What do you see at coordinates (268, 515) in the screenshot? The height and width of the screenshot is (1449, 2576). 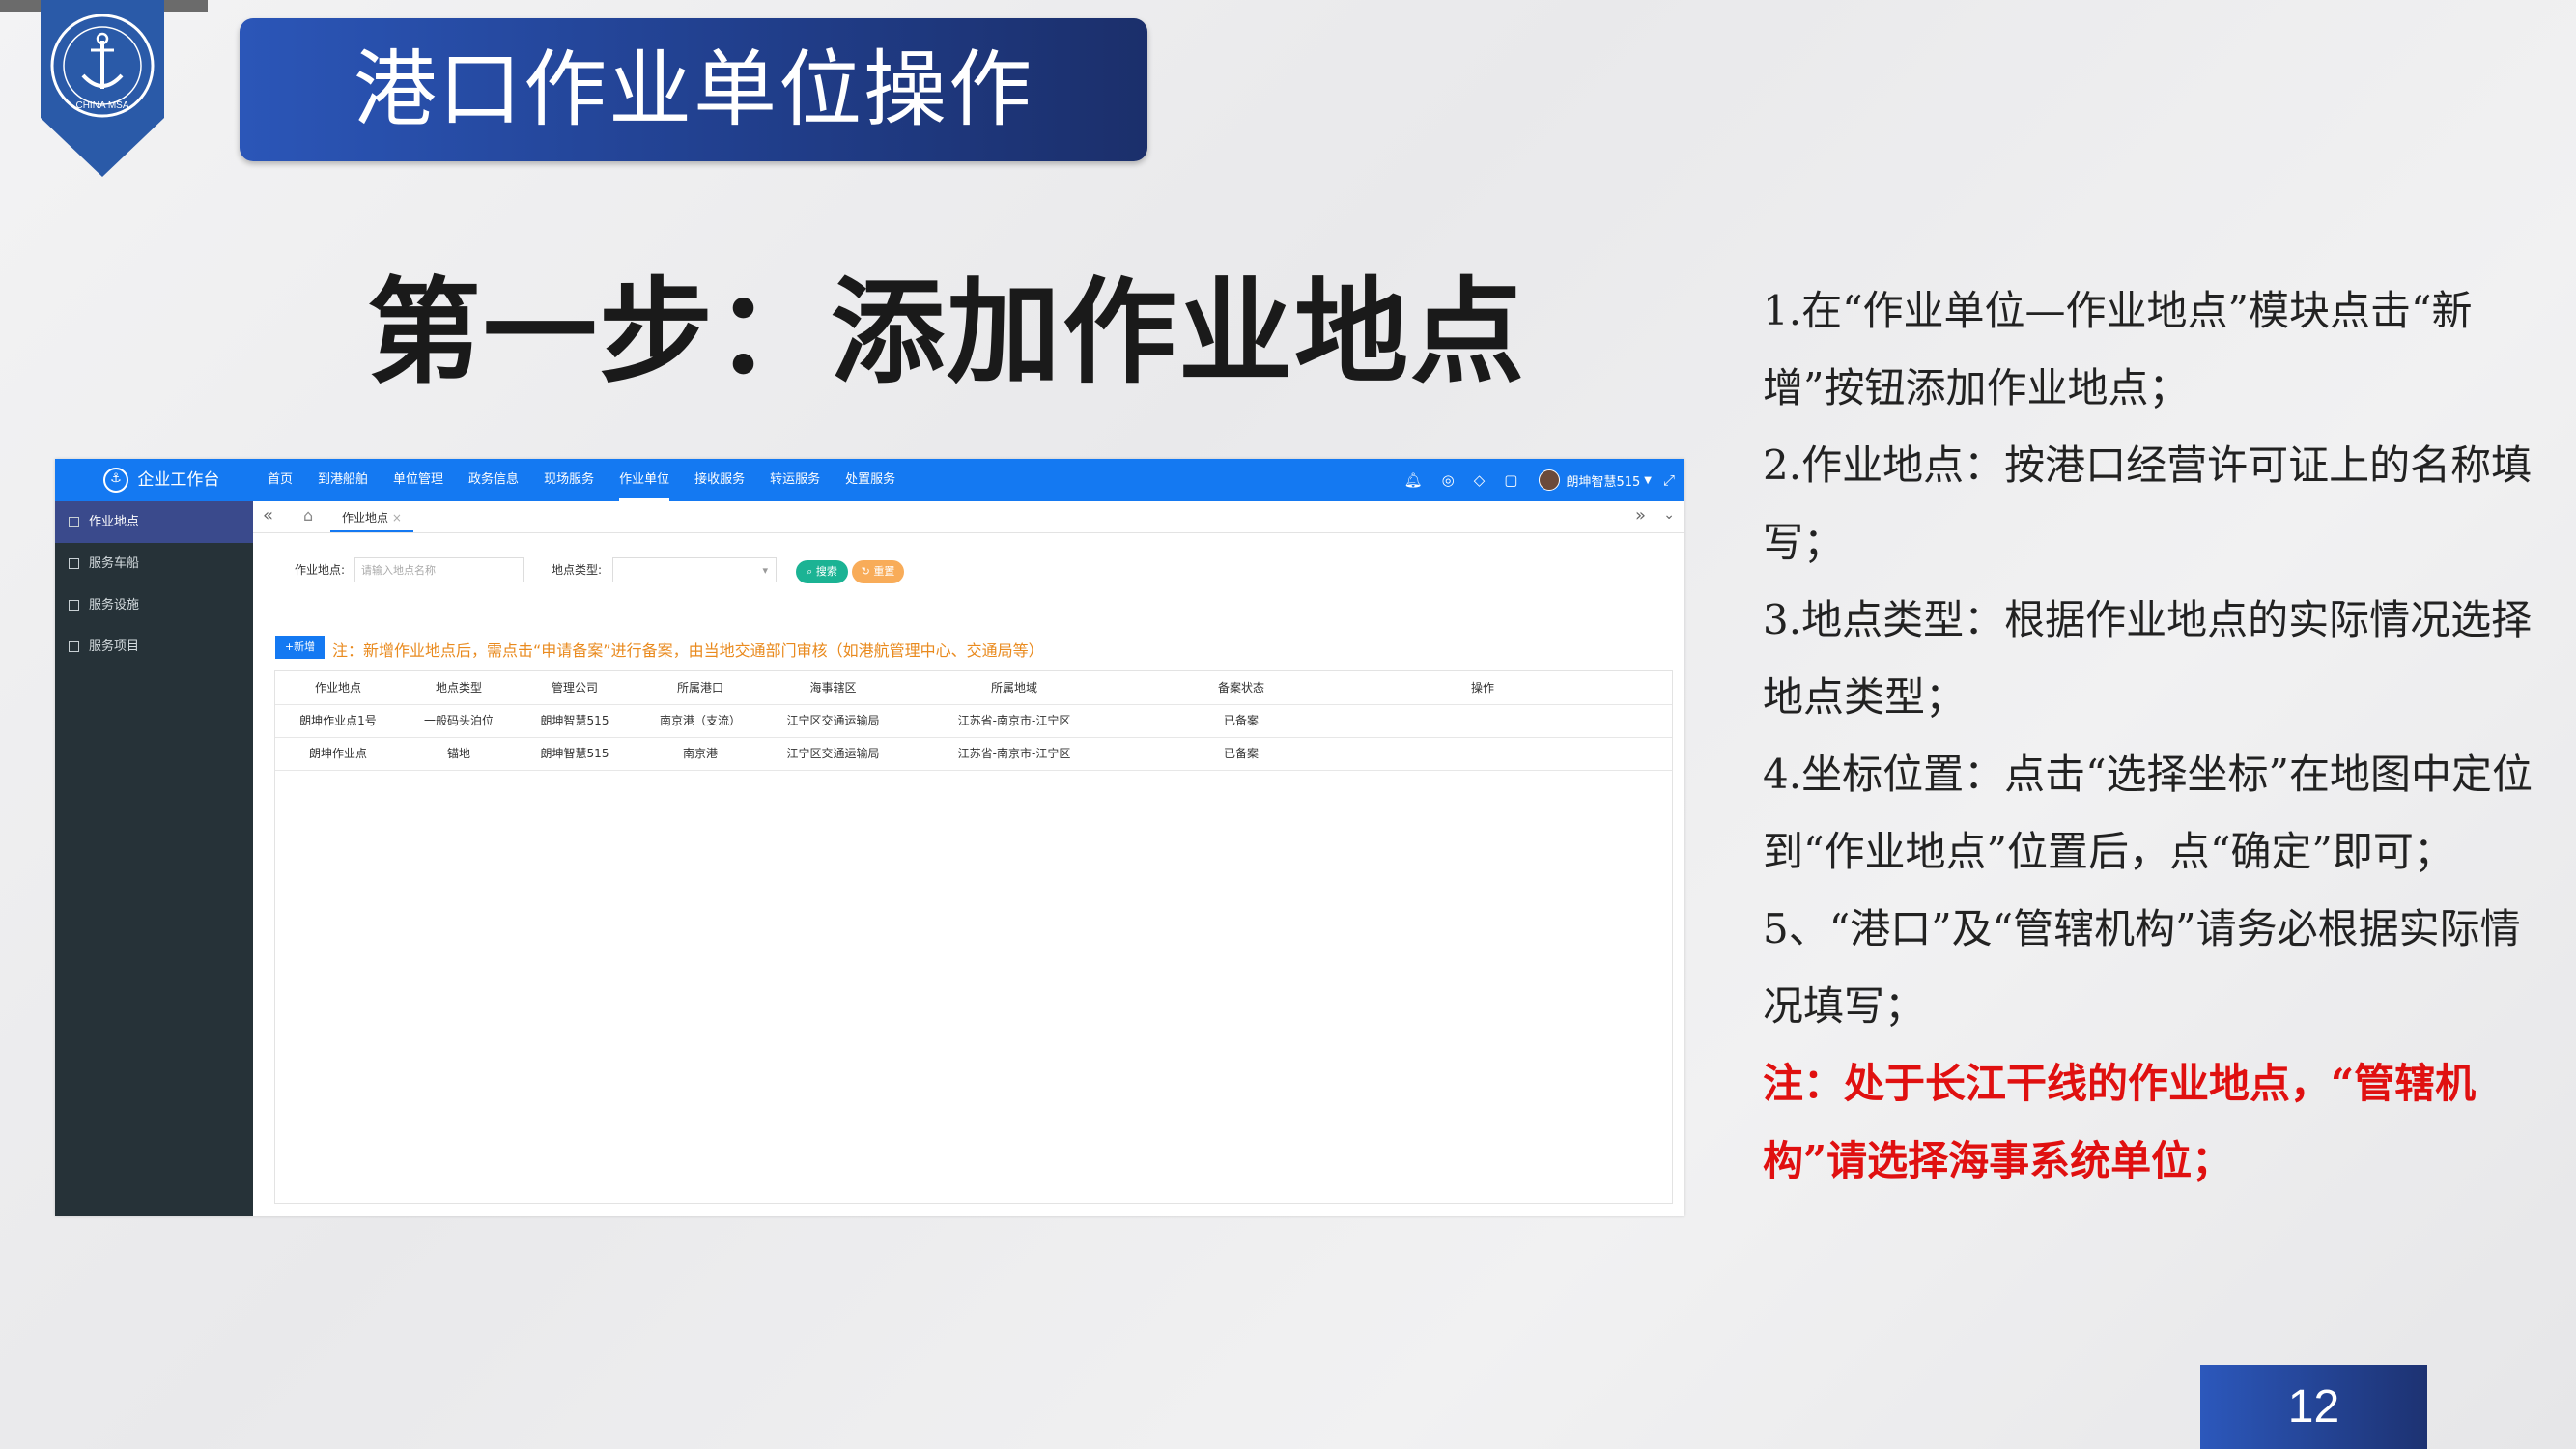 I see `scroll-left-icon: «` at bounding box center [268, 515].